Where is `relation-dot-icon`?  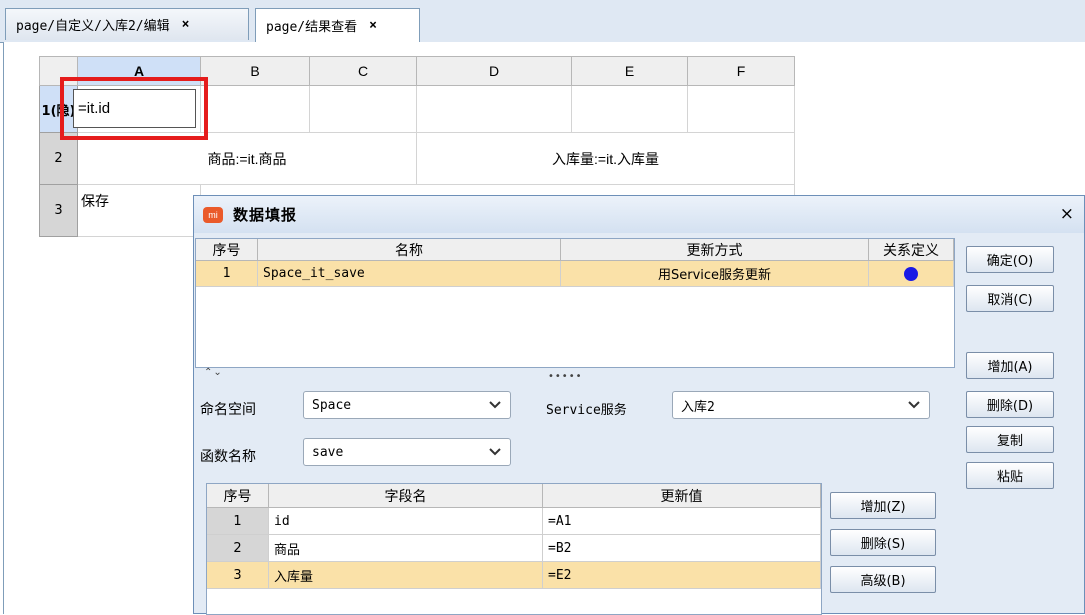
relation-dot-icon is located at coordinates (911, 273).